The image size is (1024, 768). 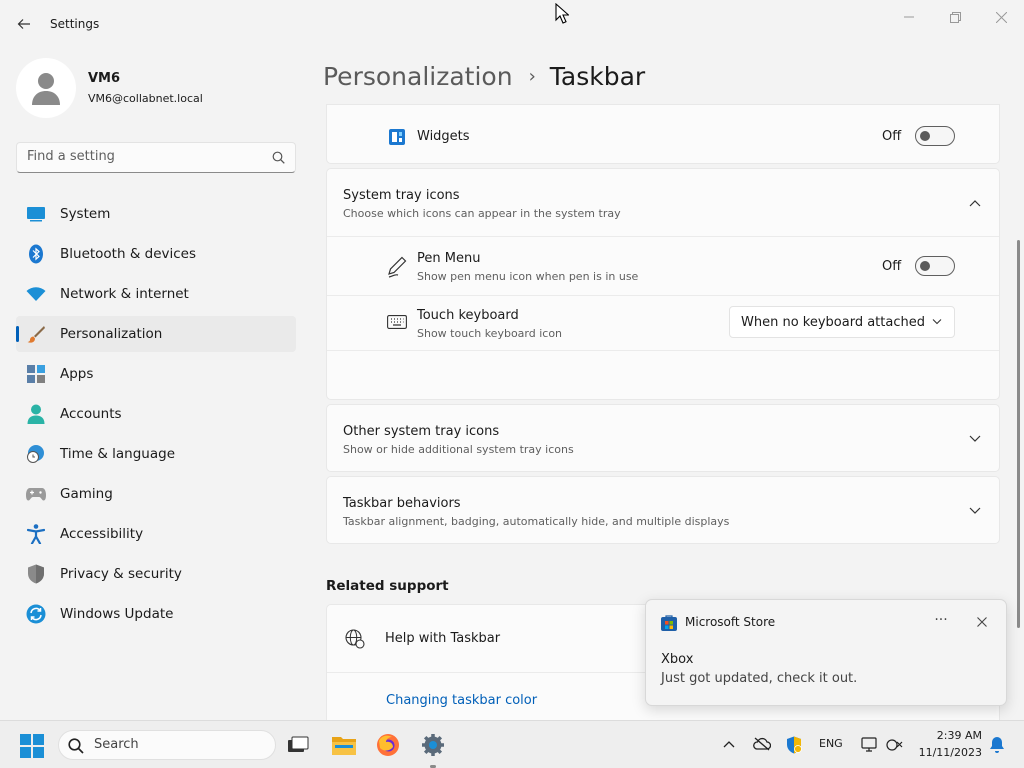 What do you see at coordinates (77, 374) in the screenshot?
I see `sidebar-item-label: Apps` at bounding box center [77, 374].